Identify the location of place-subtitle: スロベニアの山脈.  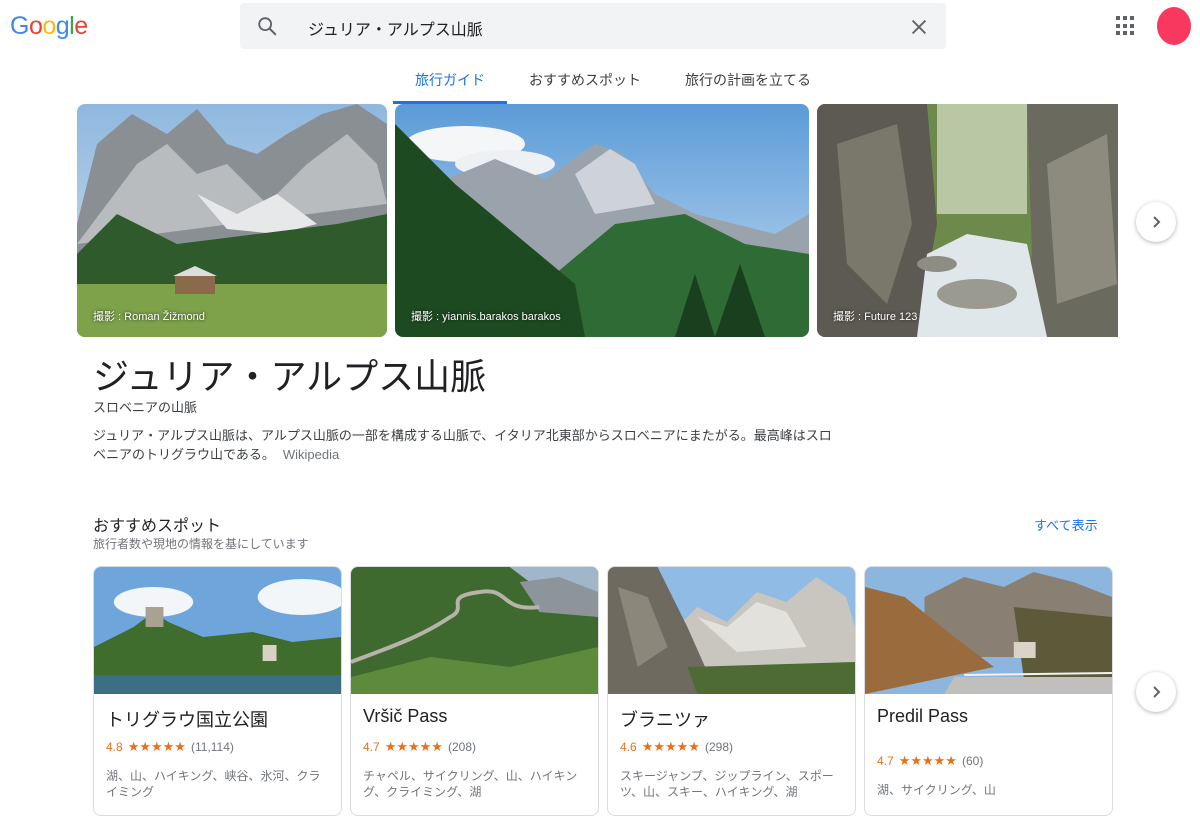
(145, 407).